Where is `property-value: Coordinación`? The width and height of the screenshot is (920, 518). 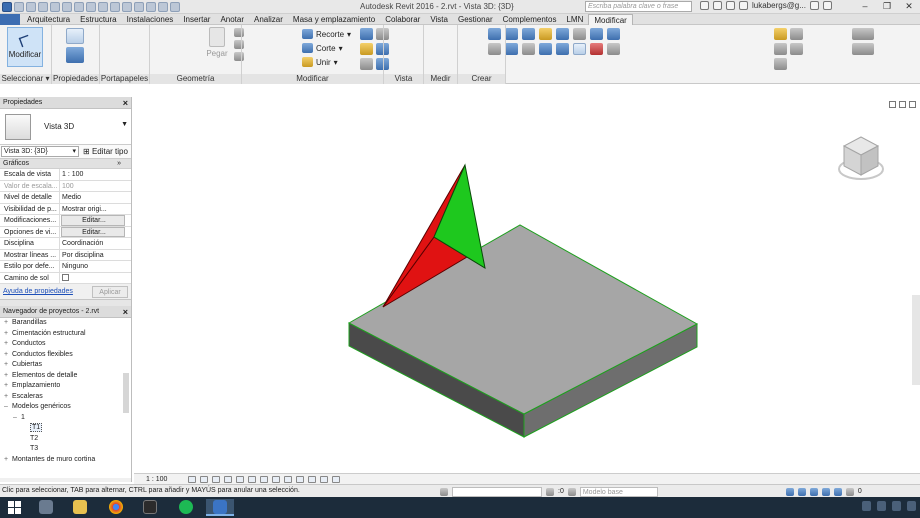
property-value: Coordinación is located at coordinates (95, 243).